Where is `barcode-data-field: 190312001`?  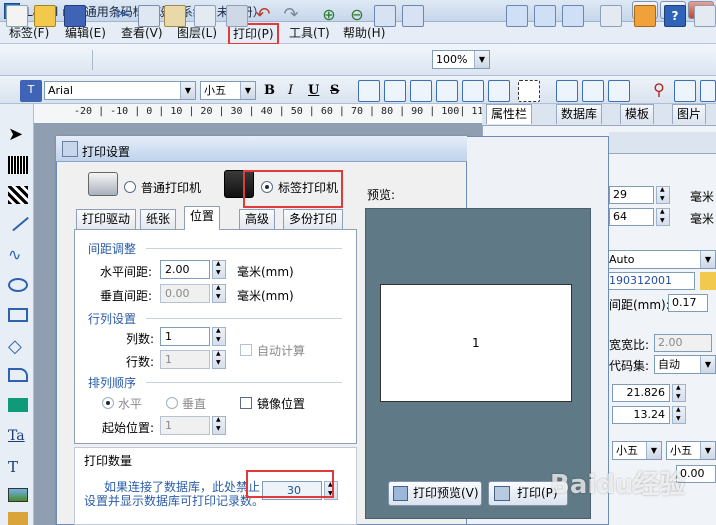 barcode-data-field: 190312001 is located at coordinates (650, 281).